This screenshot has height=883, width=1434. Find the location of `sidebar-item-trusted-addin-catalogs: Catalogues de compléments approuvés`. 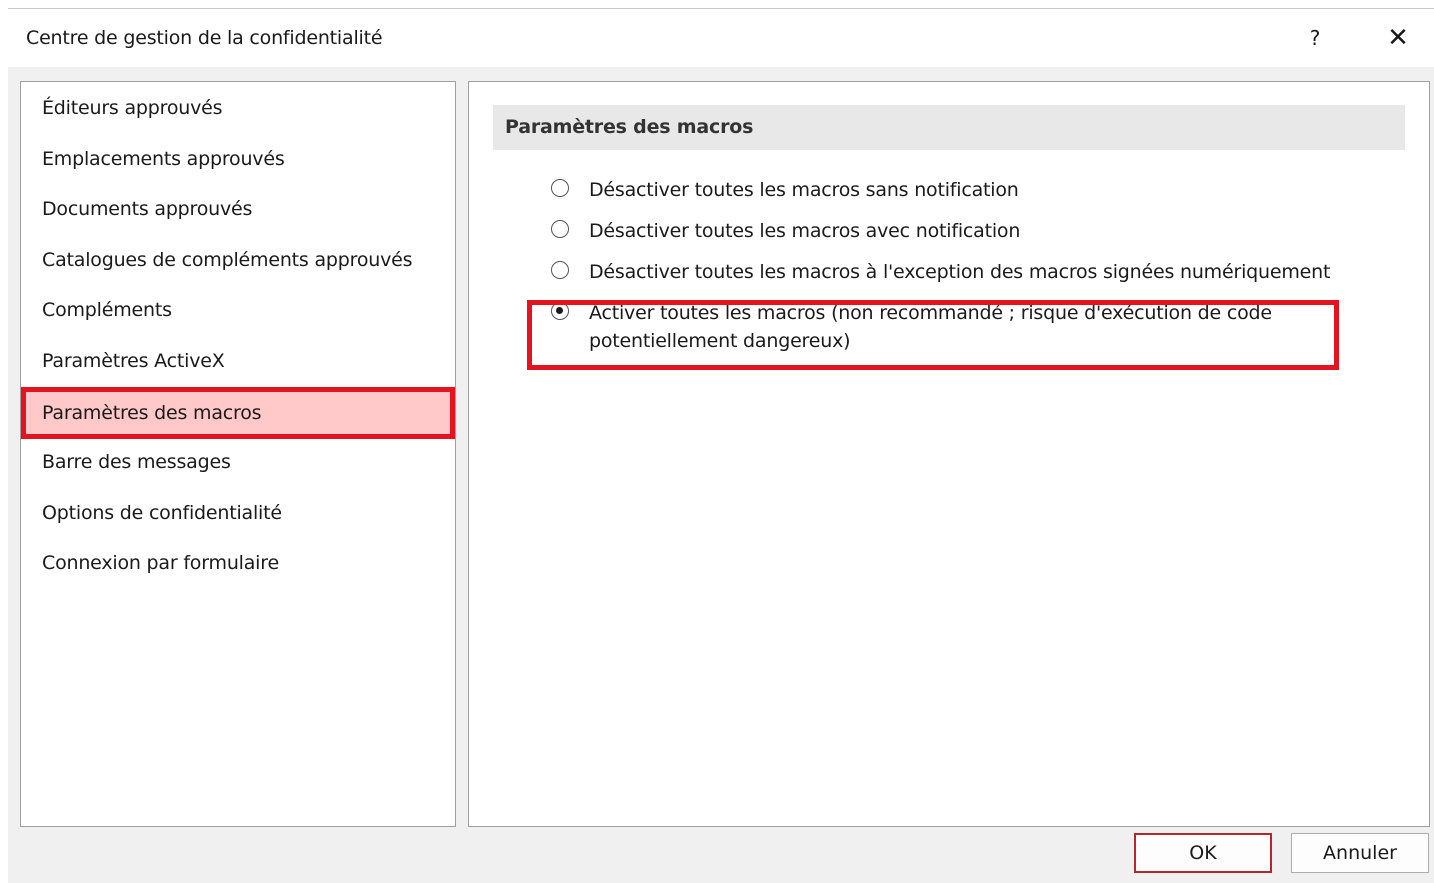

sidebar-item-trusted-addin-catalogs: Catalogues de compléments approuvés is located at coordinates (238, 260).